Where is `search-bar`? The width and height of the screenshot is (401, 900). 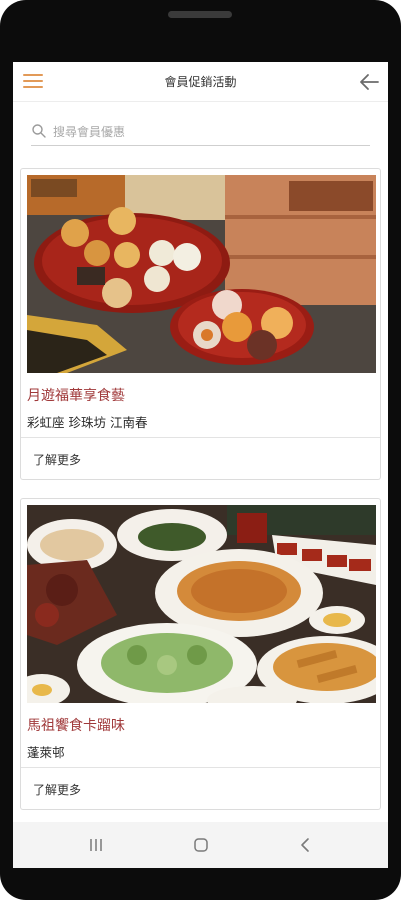 search-bar is located at coordinates (200, 133).